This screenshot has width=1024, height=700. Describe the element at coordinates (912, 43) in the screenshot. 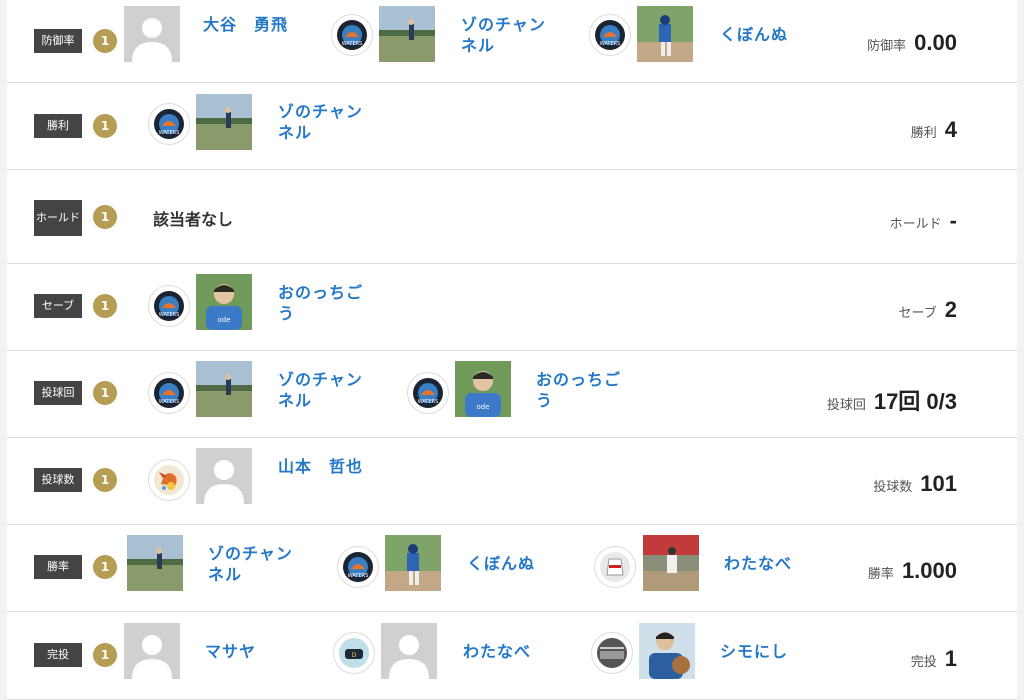

I see `stat-summary: 防御率 0.00` at that location.